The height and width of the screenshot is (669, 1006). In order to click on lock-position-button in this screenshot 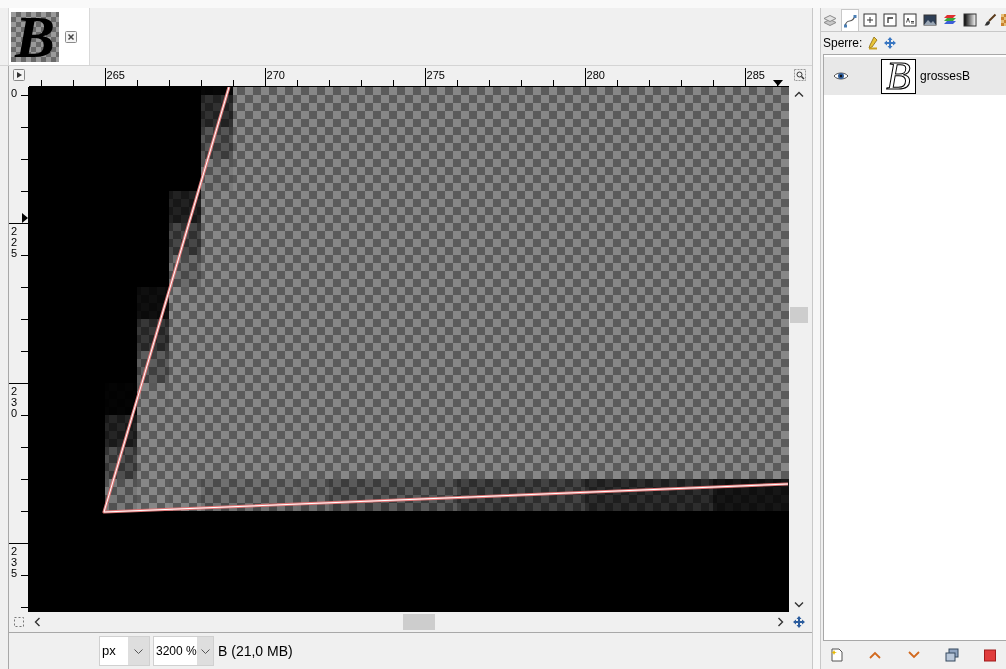, I will do `click(890, 43)`.